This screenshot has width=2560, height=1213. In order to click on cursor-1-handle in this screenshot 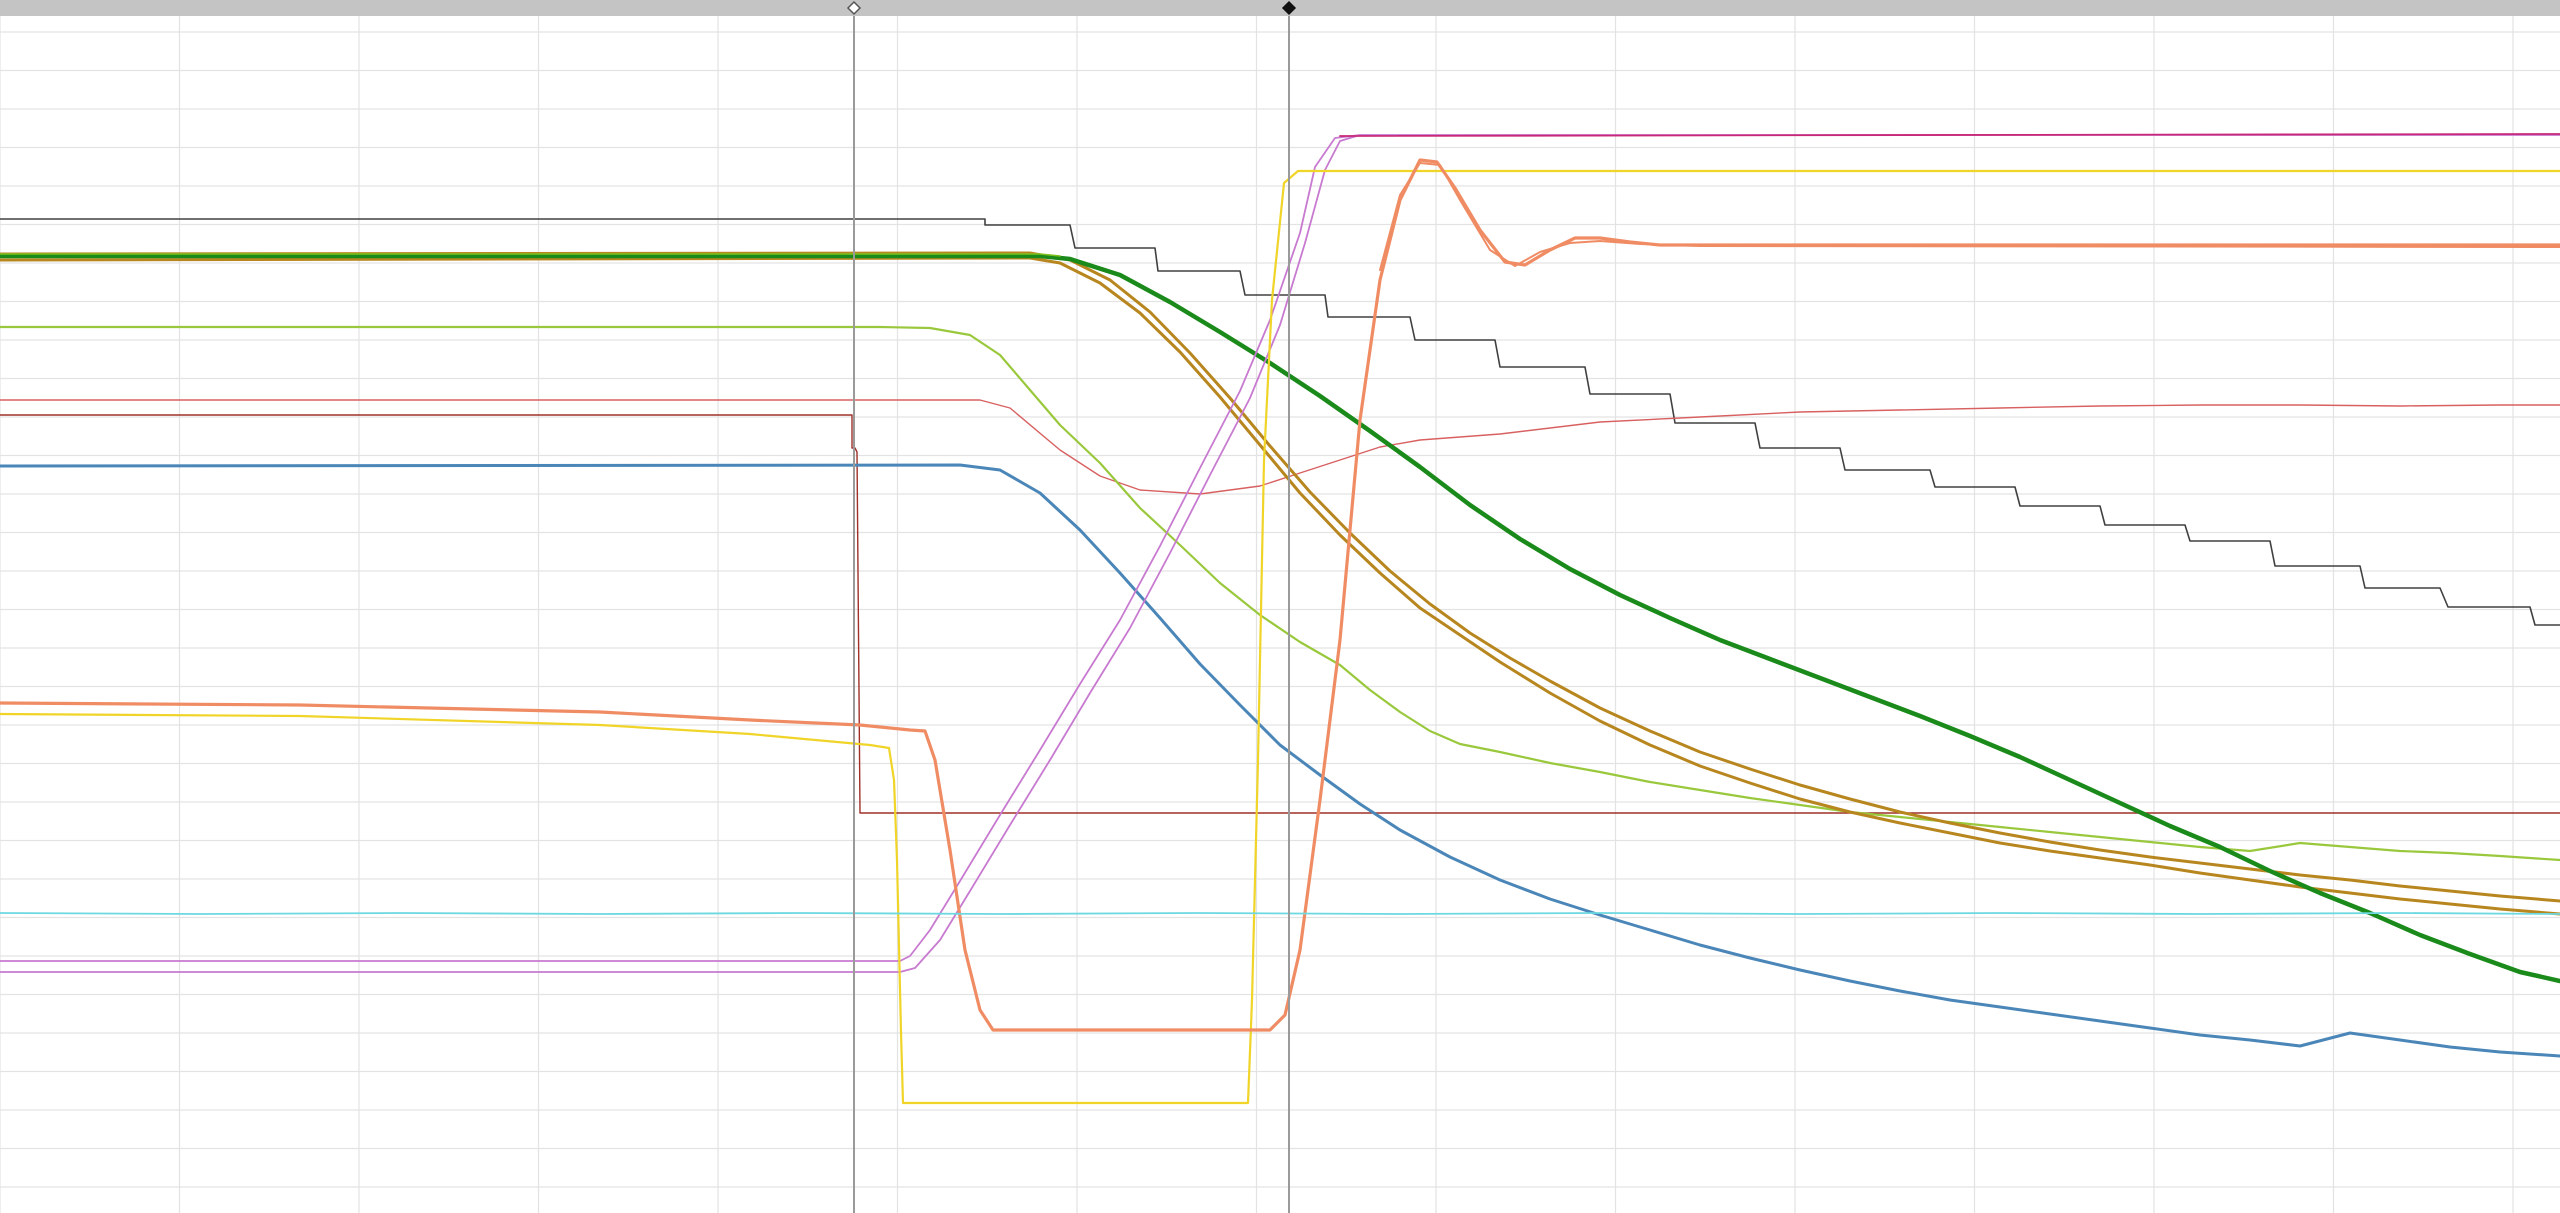, I will do `click(854, 8)`.